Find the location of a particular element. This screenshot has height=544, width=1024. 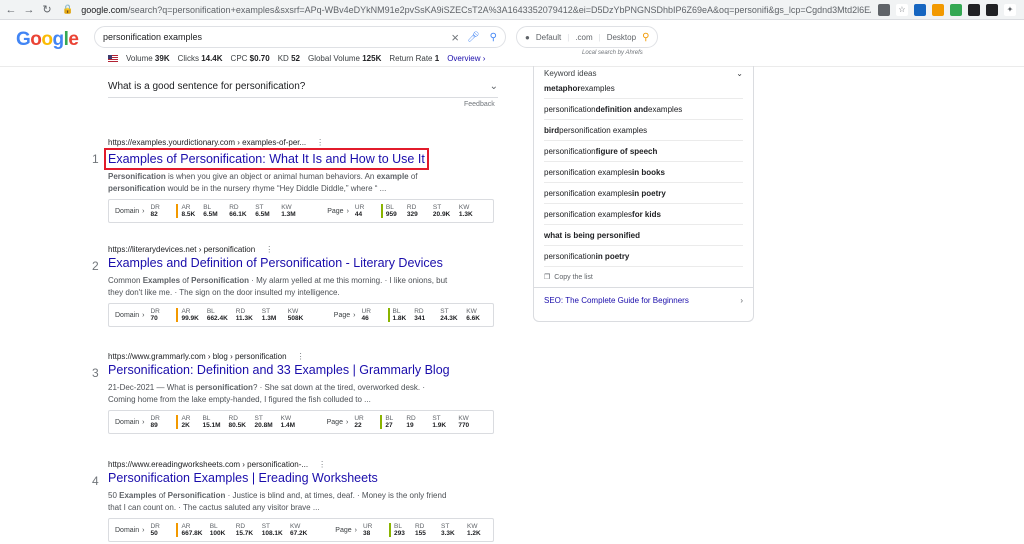

metric-dr: DR 70 is located at coordinates (155, 315).